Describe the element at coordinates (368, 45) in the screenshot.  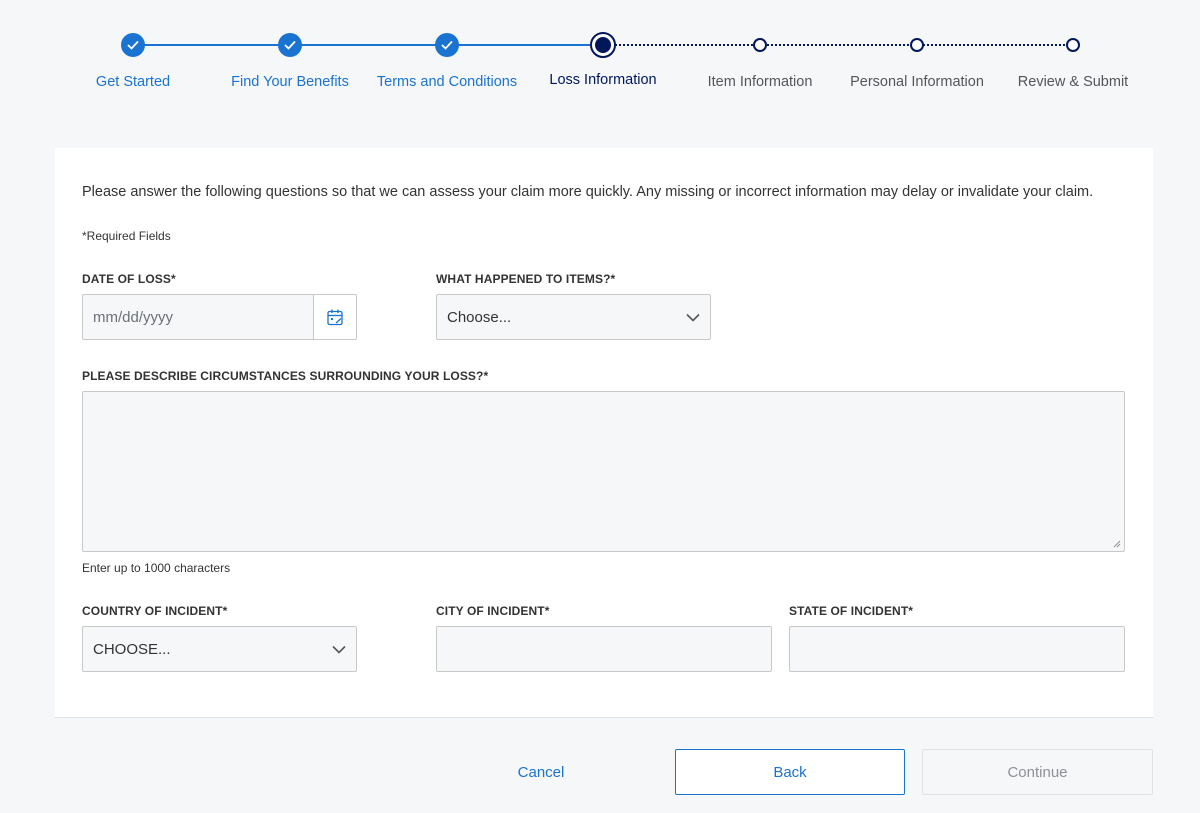
I see `stepper-track-complete` at that location.